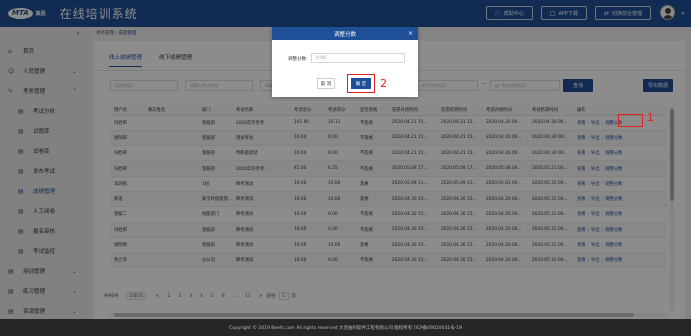  I want to click on adjust-score-dialog: 调整分数 × 调整分数: 0.00 取 消 确 定, so click(345, 62).